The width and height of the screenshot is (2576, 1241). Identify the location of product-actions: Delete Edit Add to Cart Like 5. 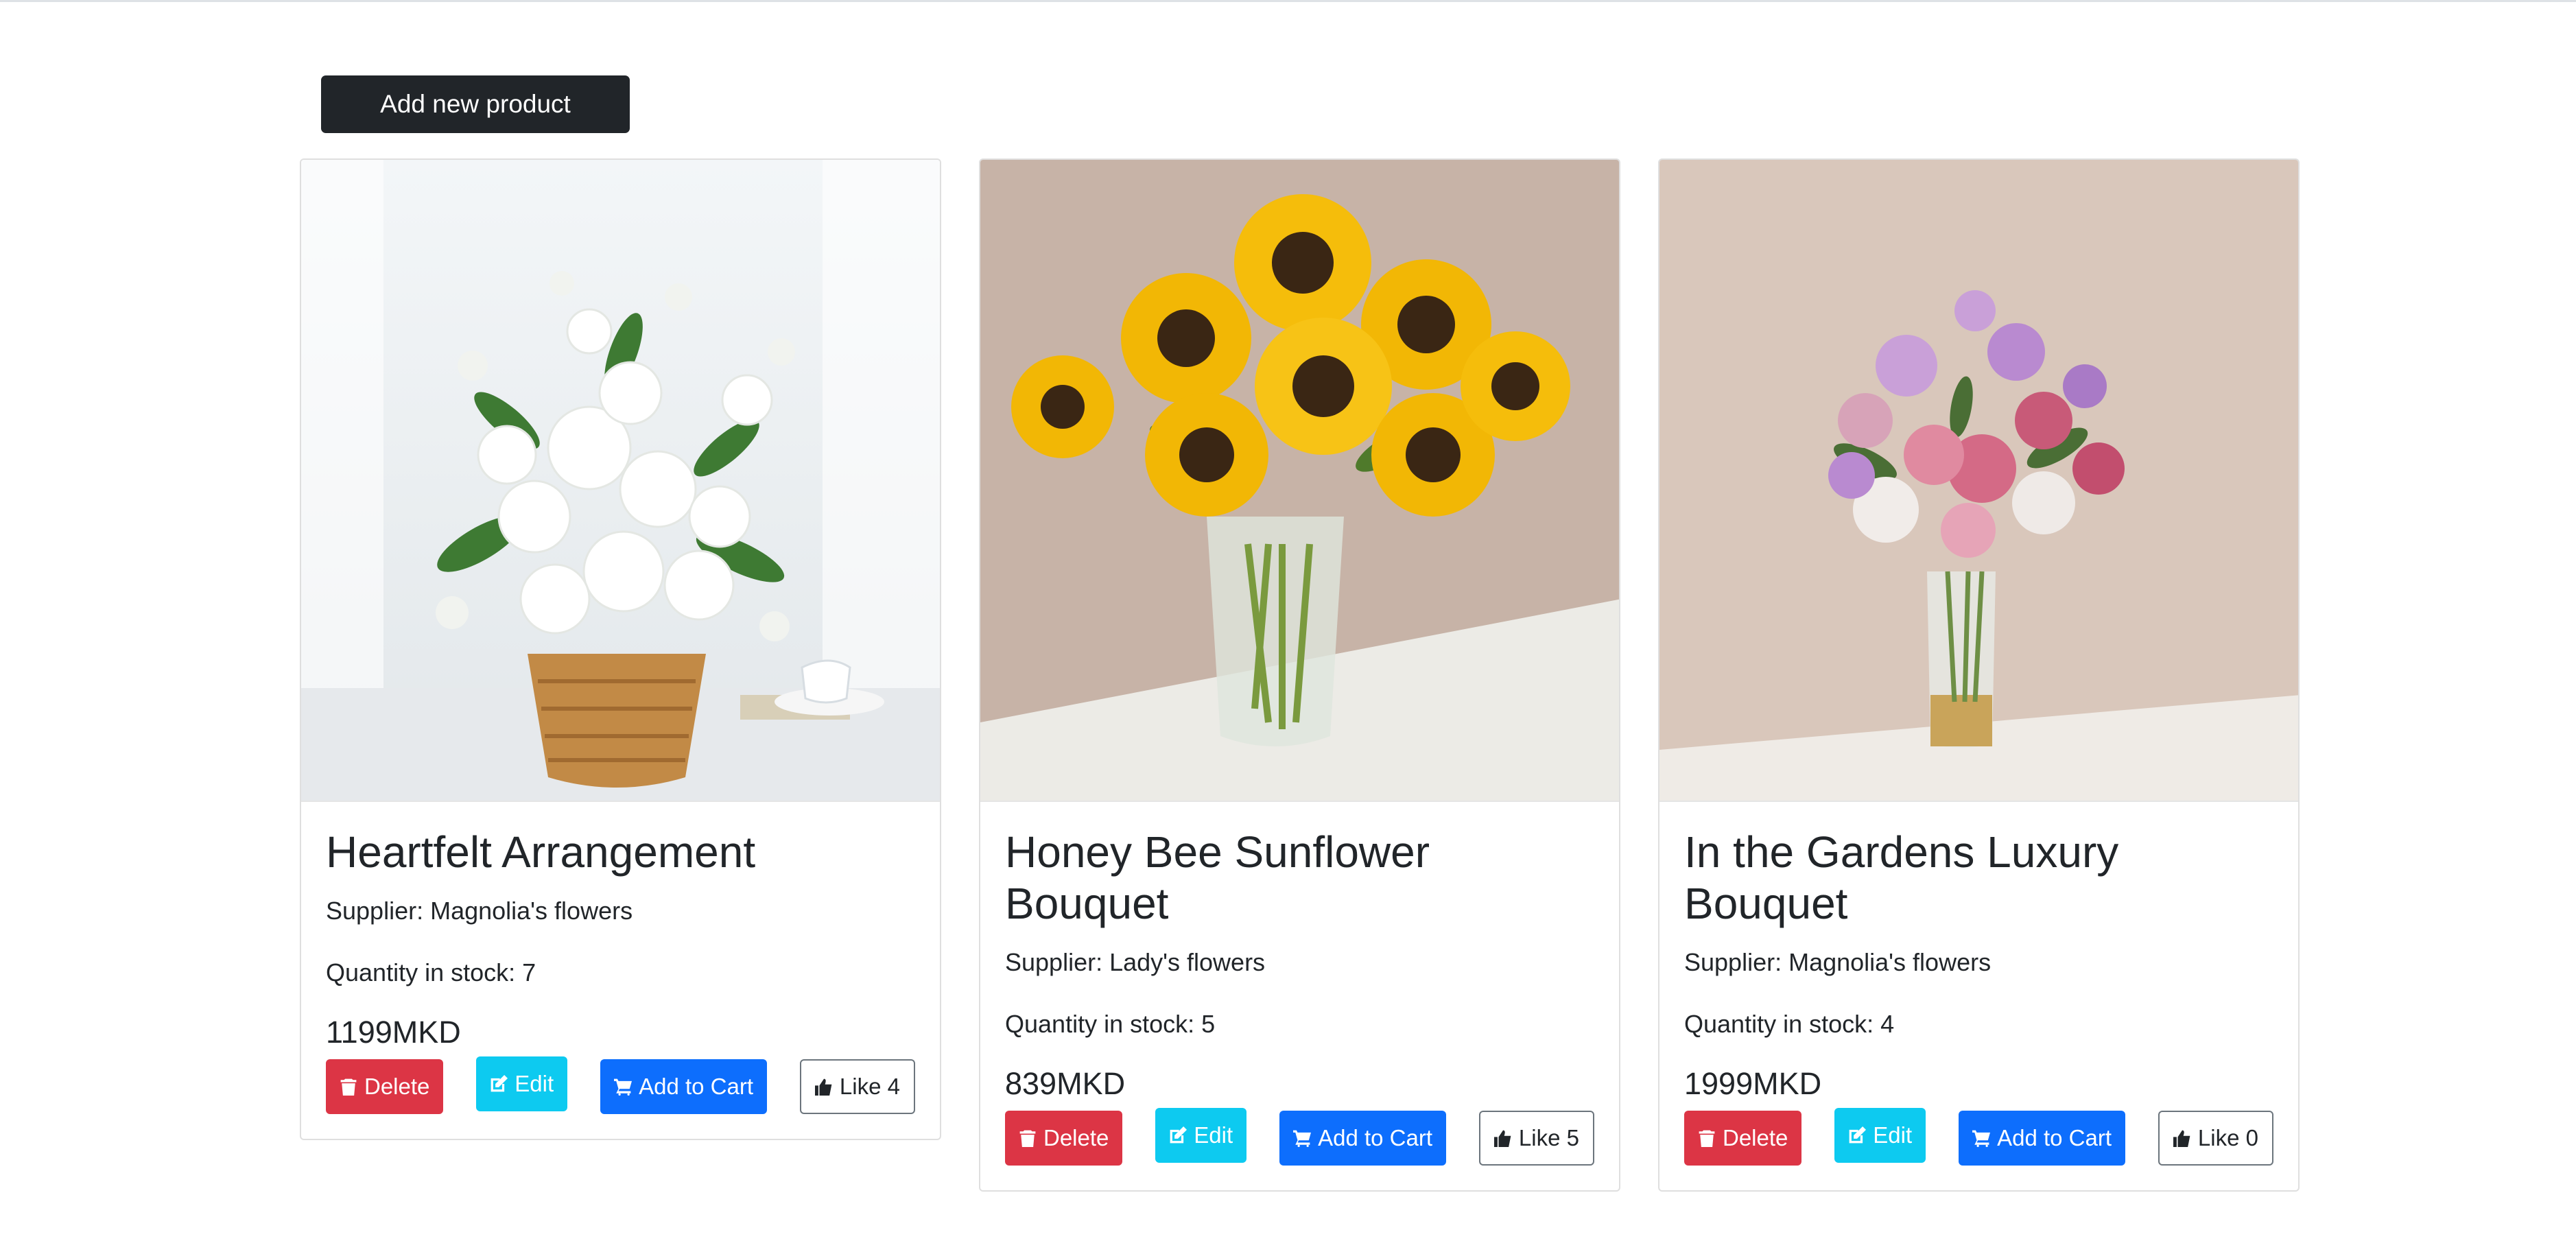
(1299, 1137).